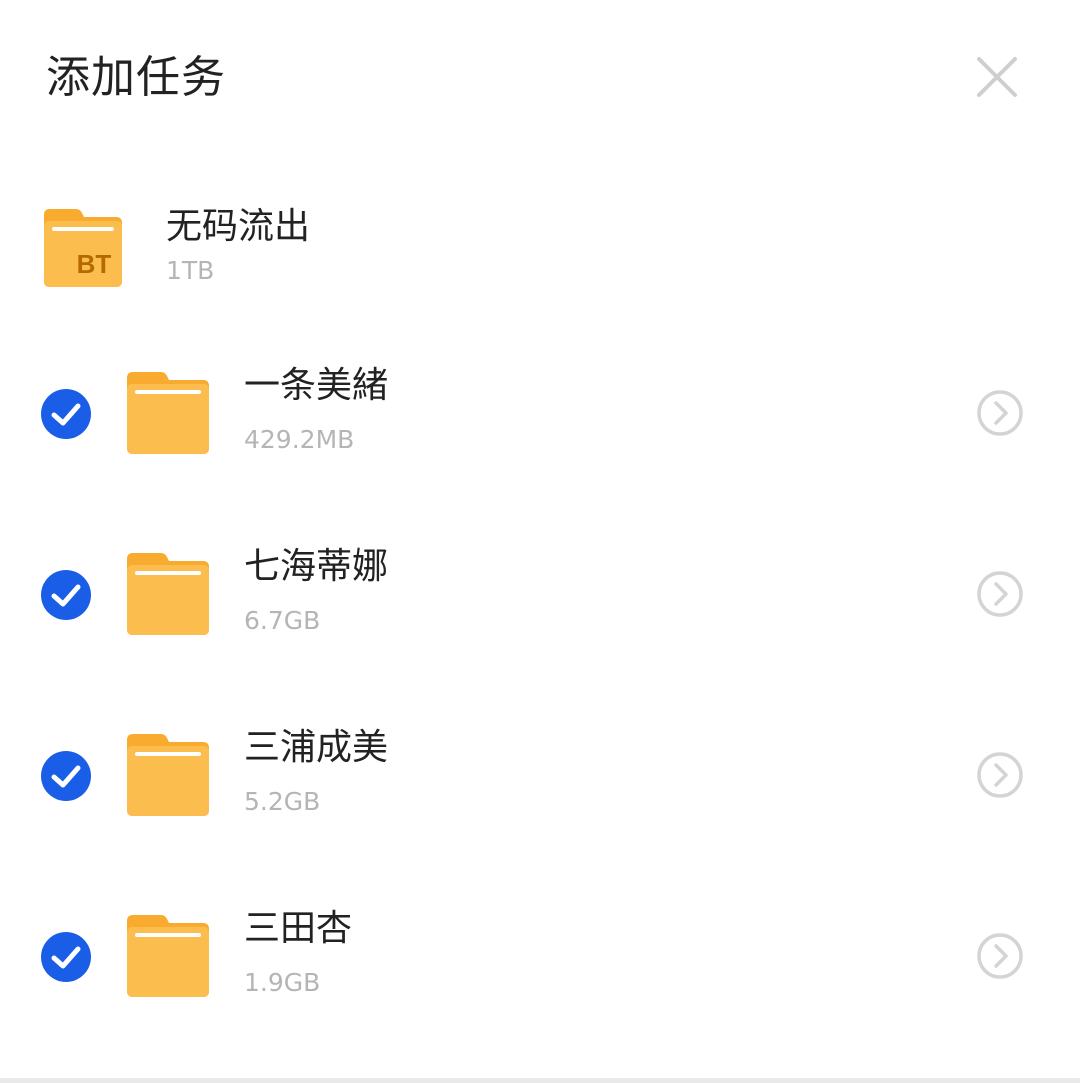 The image size is (1080, 1083). Describe the element at coordinates (136, 77) in the screenshot. I see `dialog-title: 添加任务` at that location.